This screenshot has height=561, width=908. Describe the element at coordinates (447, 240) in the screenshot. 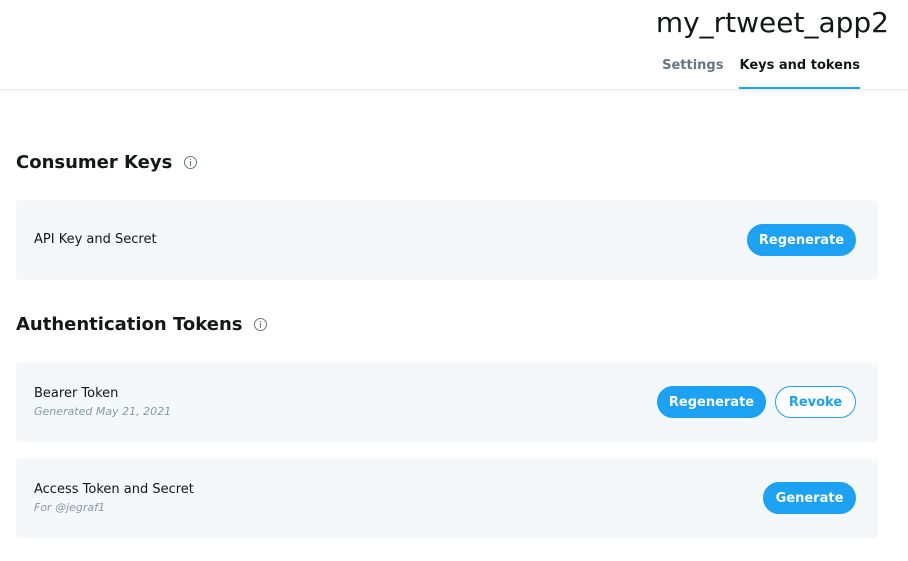

I see `api-key-card: API Key and Secret Regenerate` at that location.